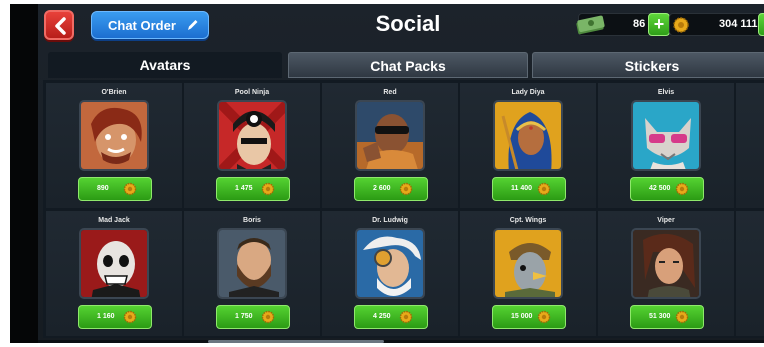  I want to click on price-value: 1 750, so click(244, 316).